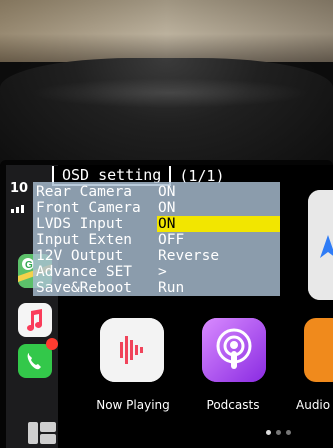 The image size is (333, 448). I want to click on osd-item-12v-output: 12V Output Reverse, so click(156, 256).